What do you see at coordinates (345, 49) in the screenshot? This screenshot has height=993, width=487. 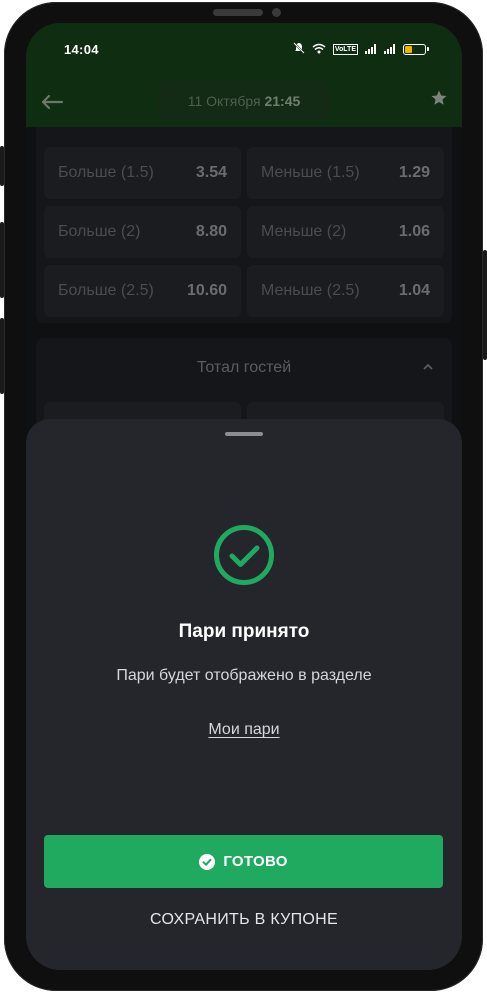 I see `volte-badge: VoLTE` at bounding box center [345, 49].